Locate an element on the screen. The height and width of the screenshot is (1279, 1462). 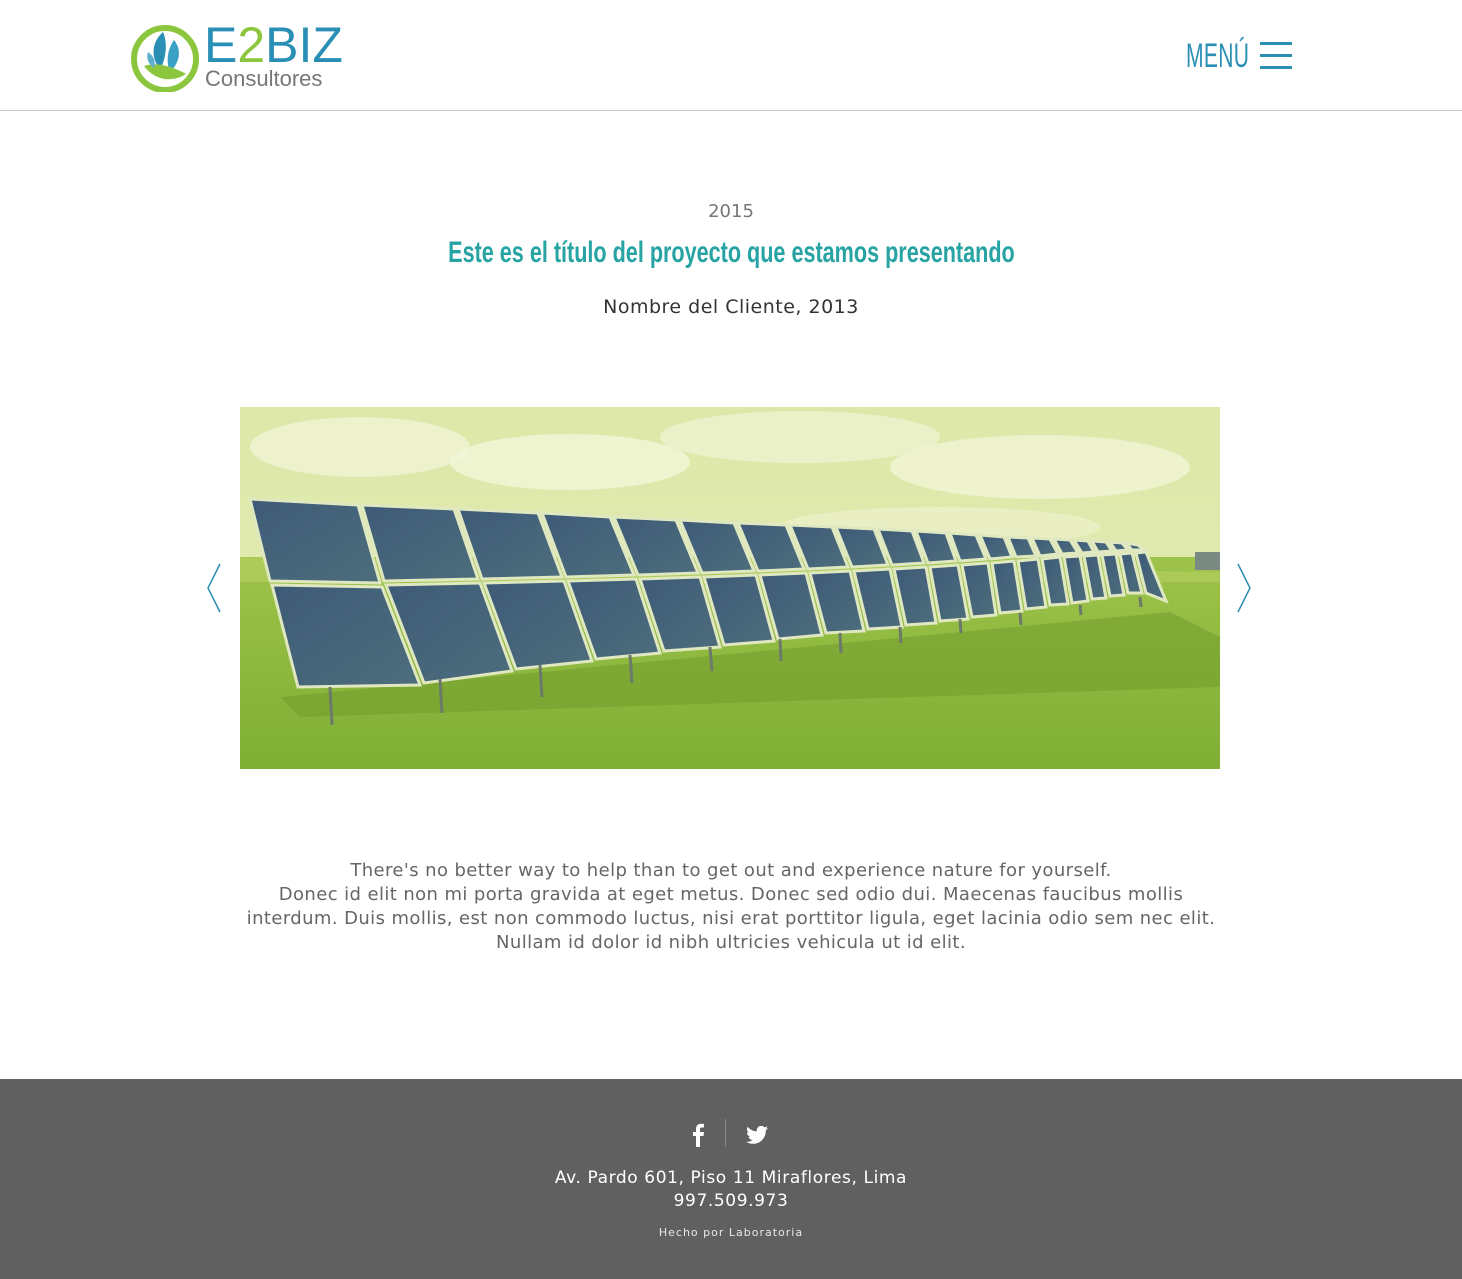
hamburger-icon is located at coordinates (1276, 56).